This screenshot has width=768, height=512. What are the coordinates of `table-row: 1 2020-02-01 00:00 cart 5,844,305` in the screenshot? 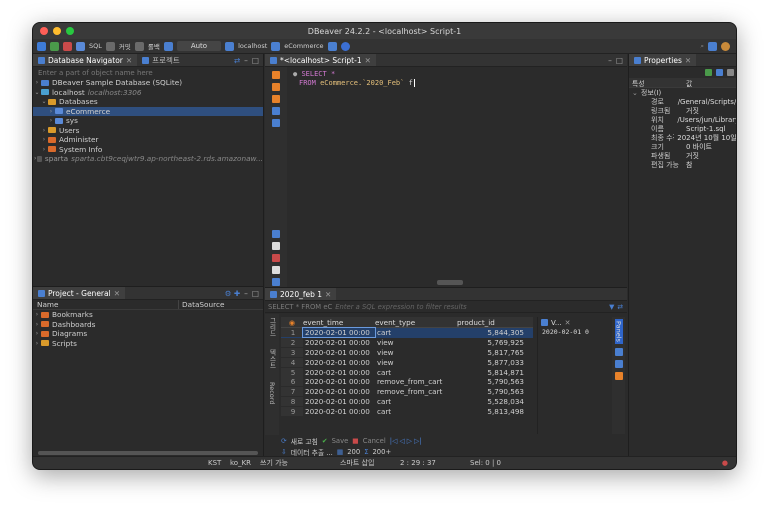 It's located at (407, 333).